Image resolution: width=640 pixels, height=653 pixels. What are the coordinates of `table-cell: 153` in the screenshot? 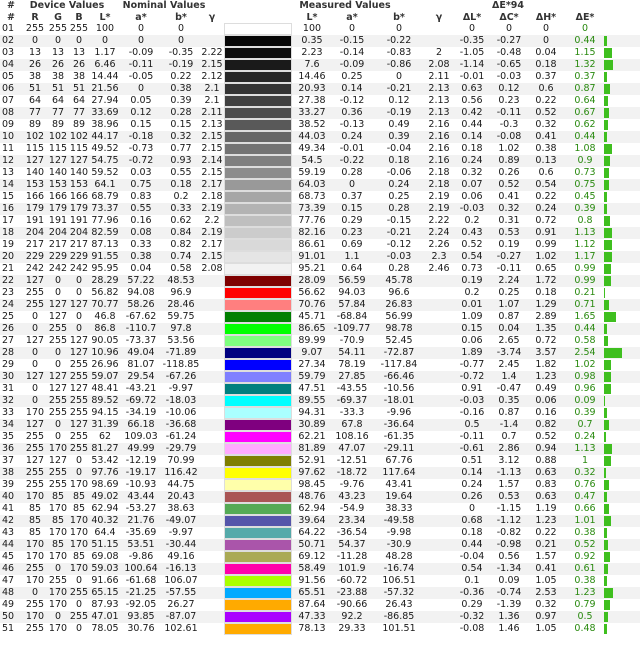 It's located at (79, 184).